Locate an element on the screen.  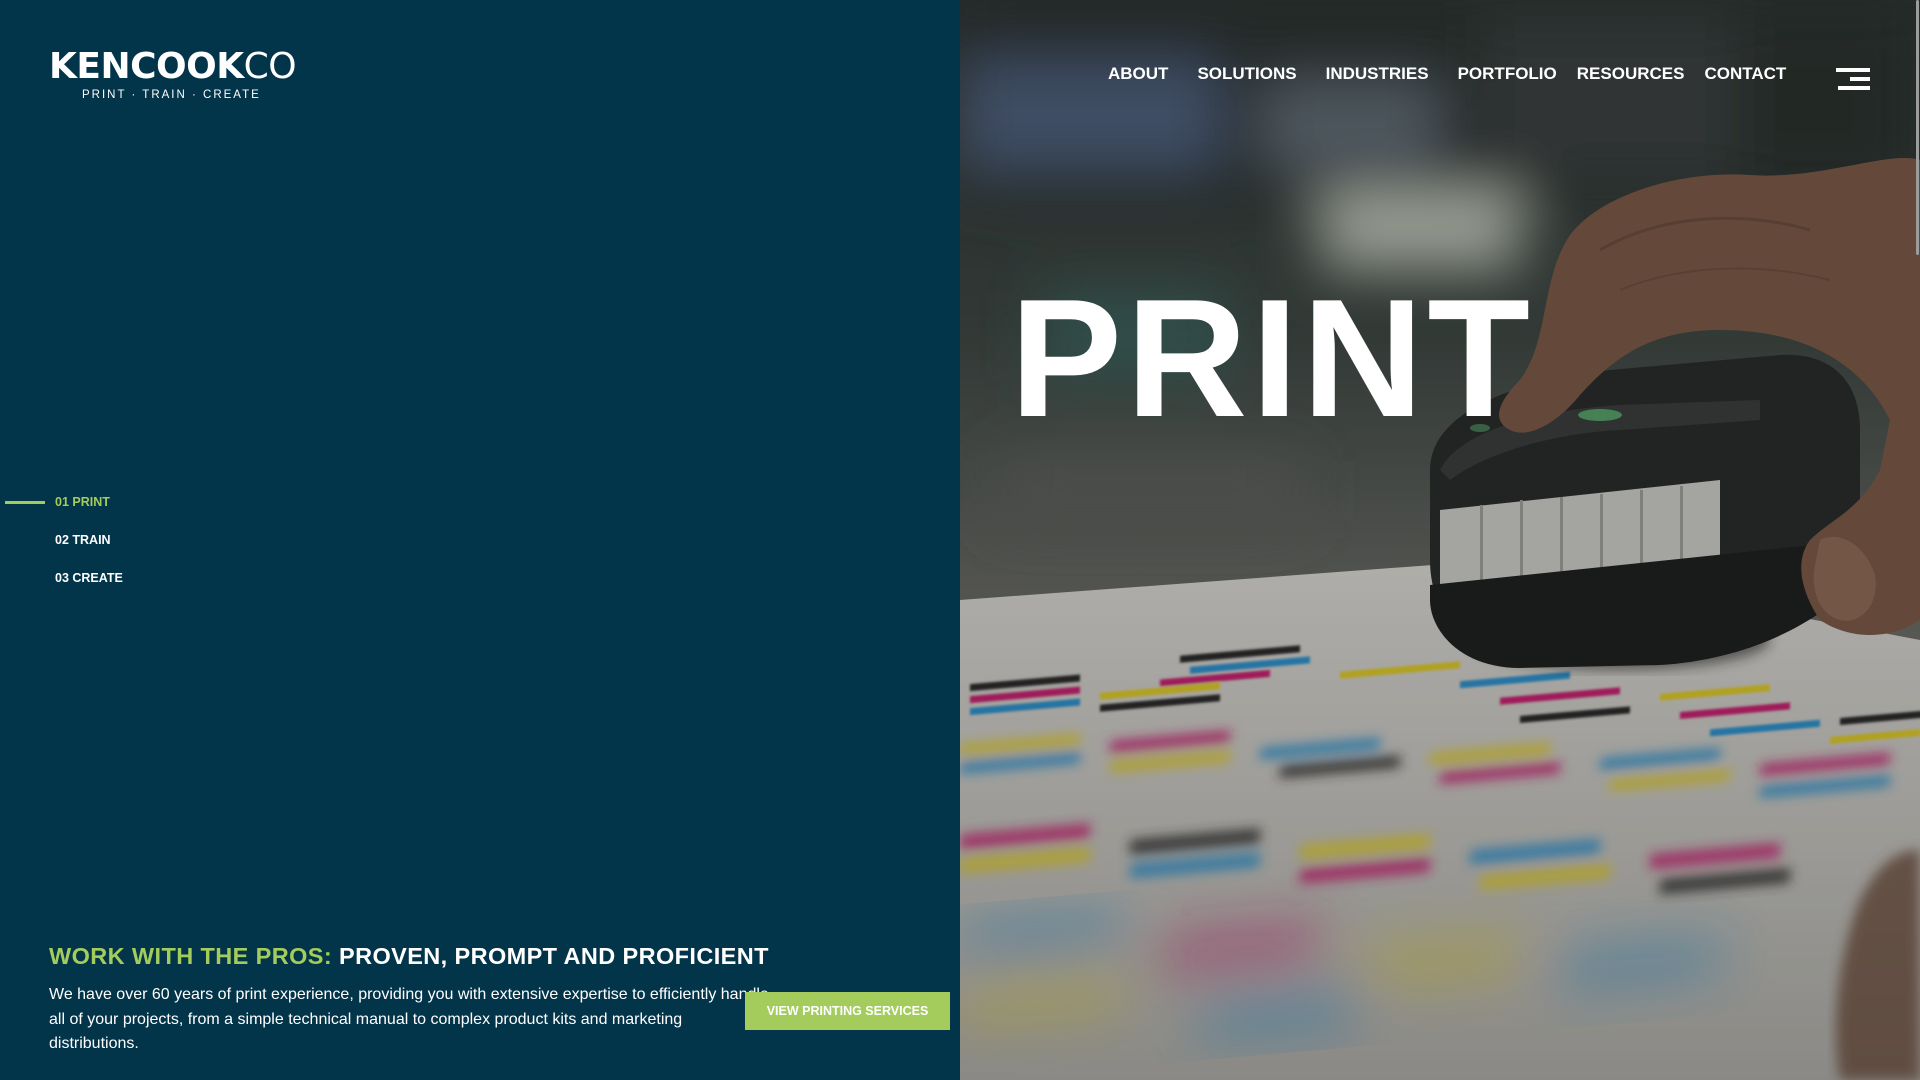
slide-navigation: 01 PRINT 02 TRAIN 03 CREATE is located at coordinates (61, 549).